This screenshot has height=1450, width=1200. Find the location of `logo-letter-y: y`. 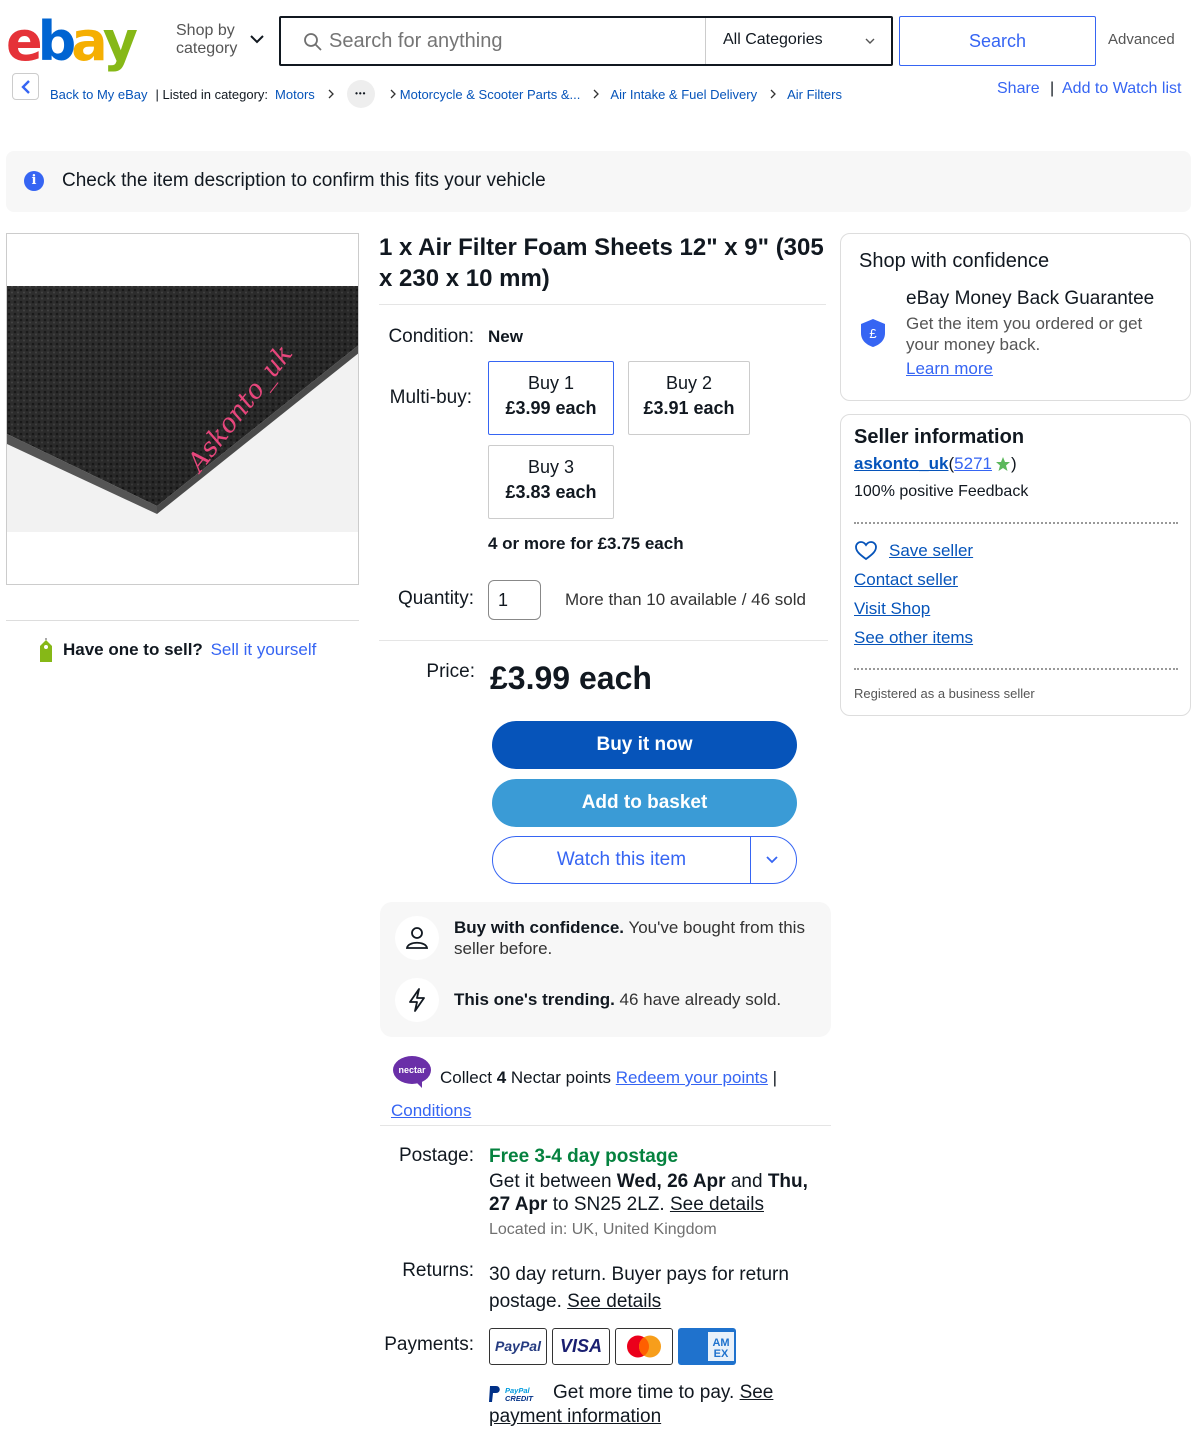

logo-letter-y: y is located at coordinates (120, 41).